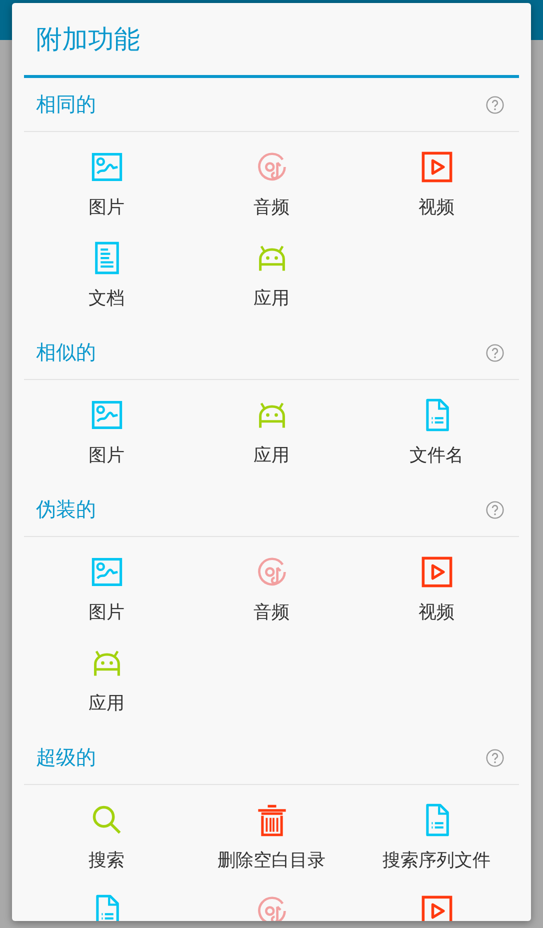 The image size is (543, 928). Describe the element at coordinates (66, 352) in the screenshot. I see `section-title: 相似的` at that location.